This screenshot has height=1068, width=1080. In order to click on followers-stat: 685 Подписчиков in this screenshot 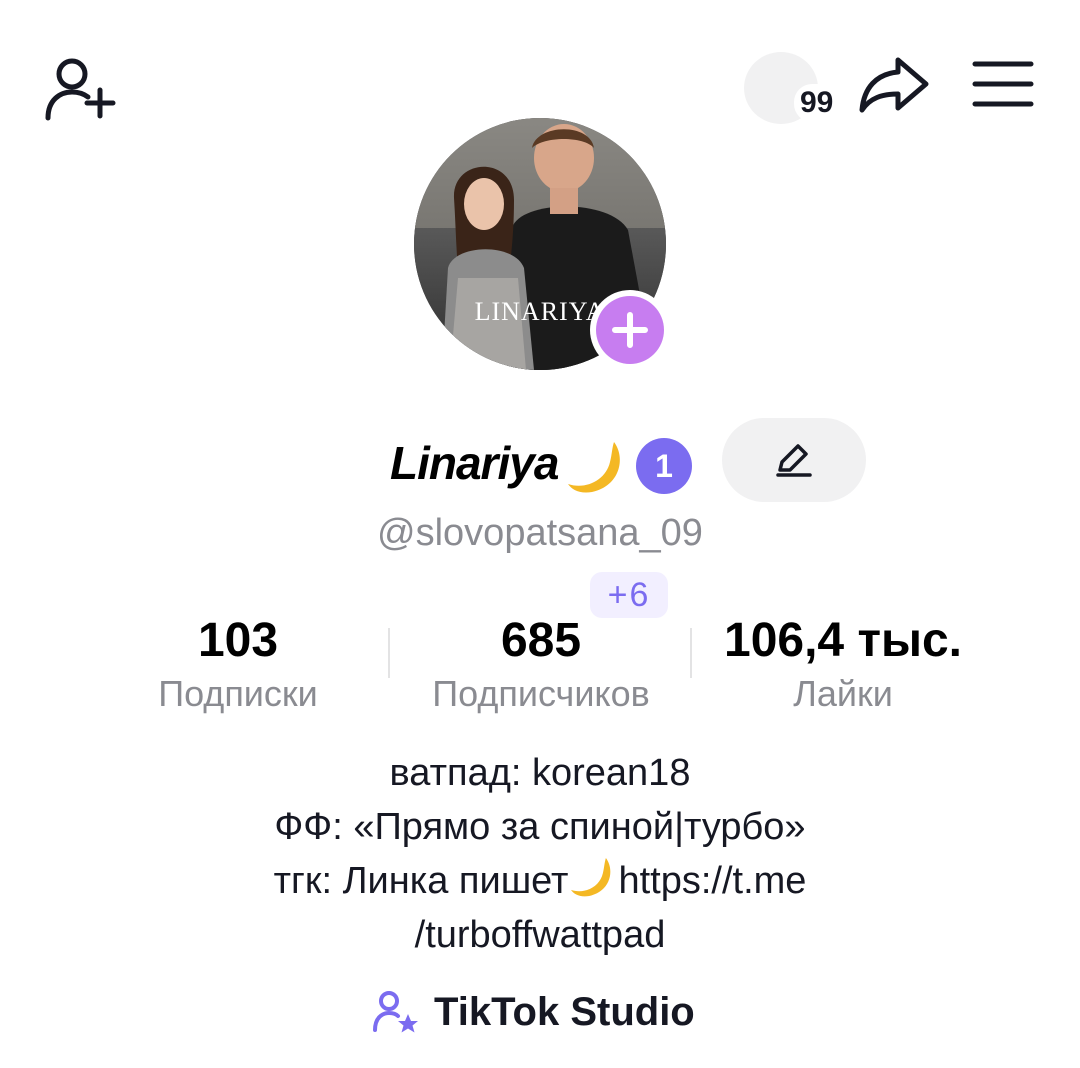, I will do `click(541, 664)`.